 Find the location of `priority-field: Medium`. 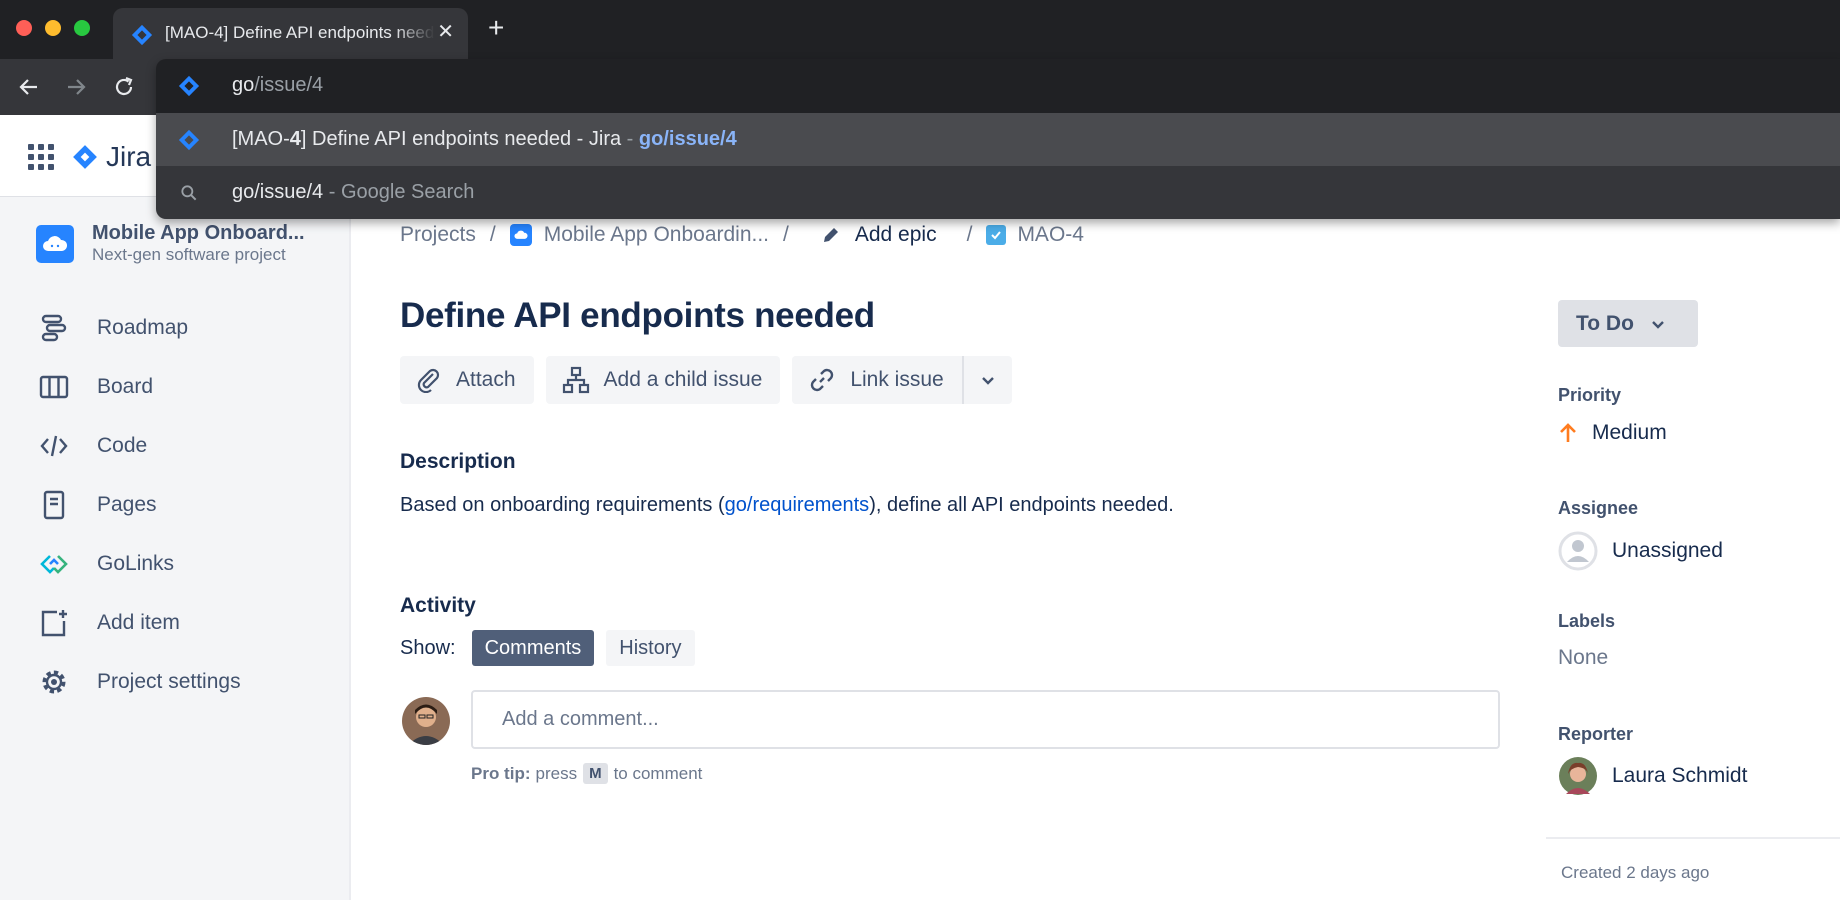

priority-field: Medium is located at coordinates (1612, 433).